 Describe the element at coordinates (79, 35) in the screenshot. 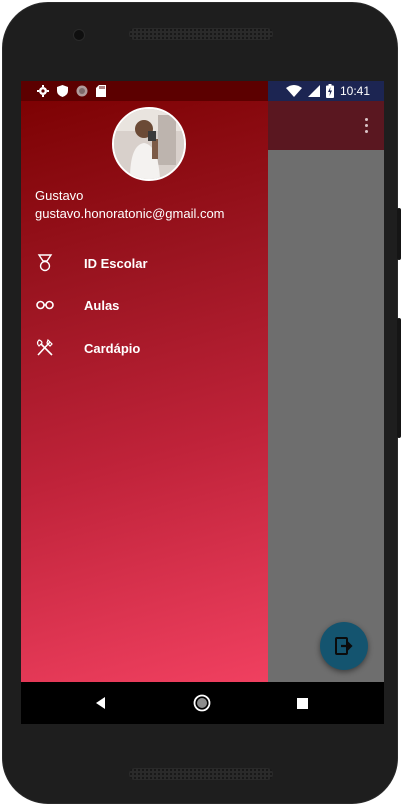

I see `front-camera` at that location.